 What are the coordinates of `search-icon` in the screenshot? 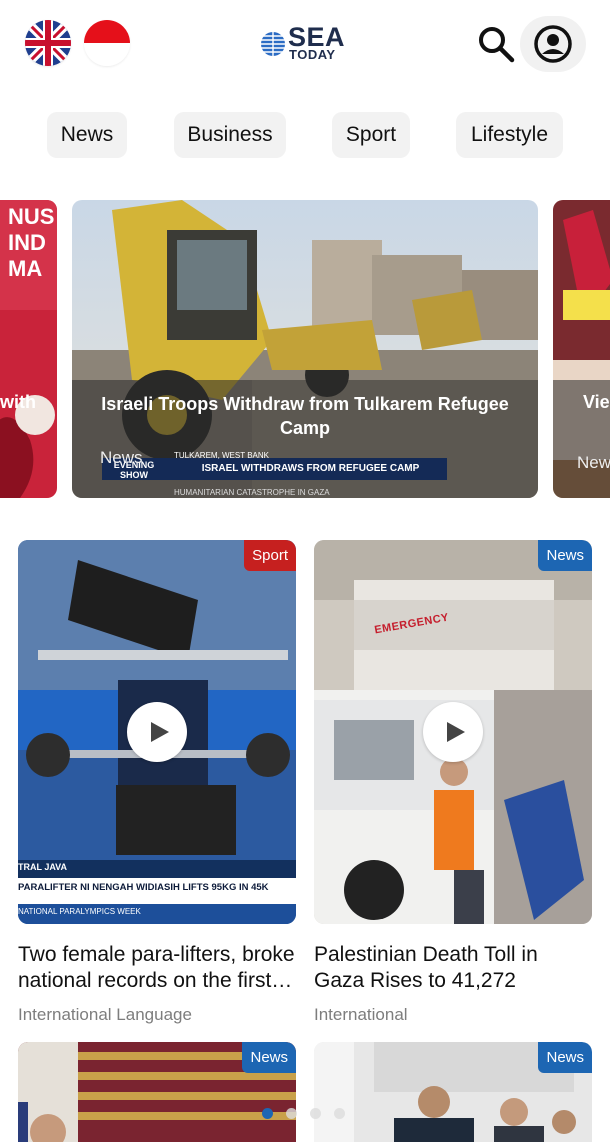 It's located at (496, 44).